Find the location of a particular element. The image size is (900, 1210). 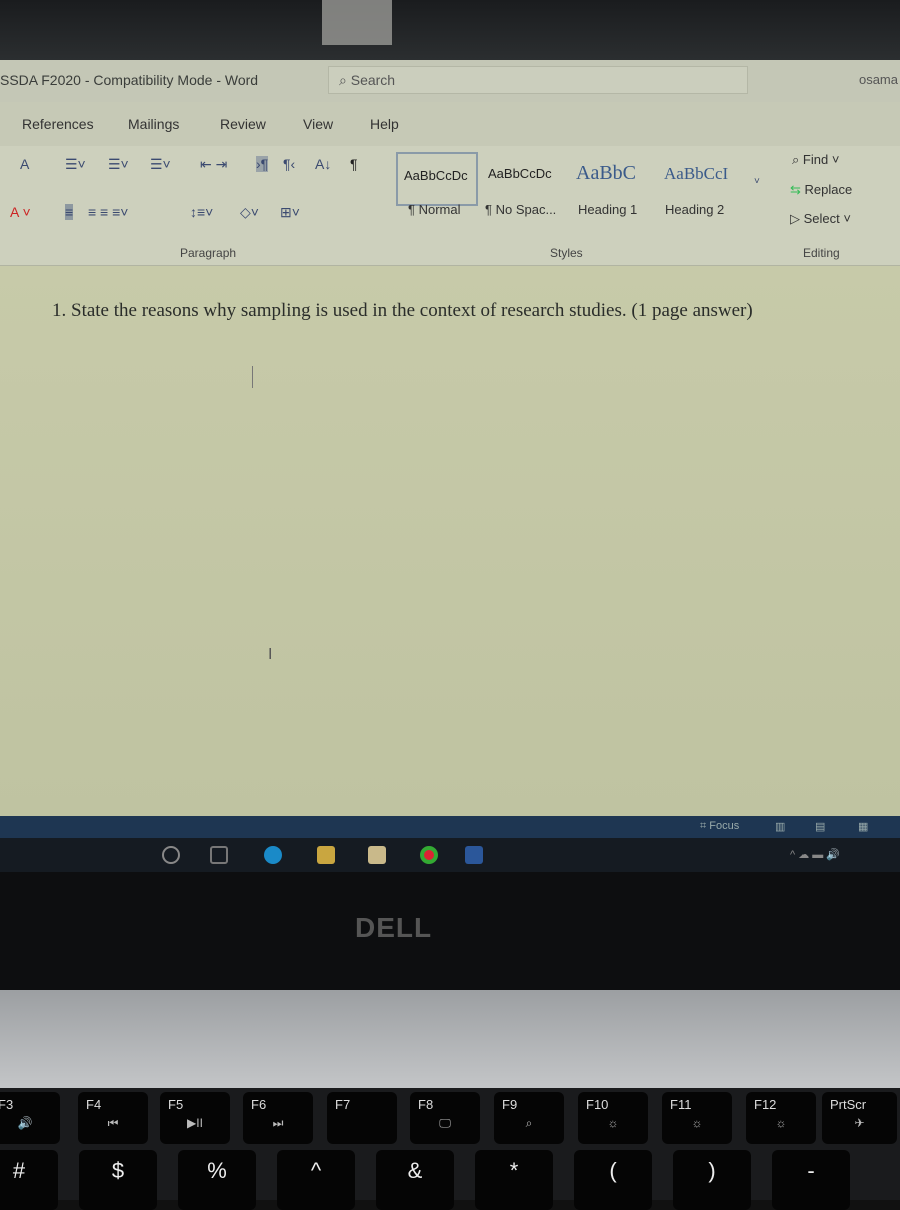

paragraph-group-label: Paragraph is located at coordinates (208, 253).